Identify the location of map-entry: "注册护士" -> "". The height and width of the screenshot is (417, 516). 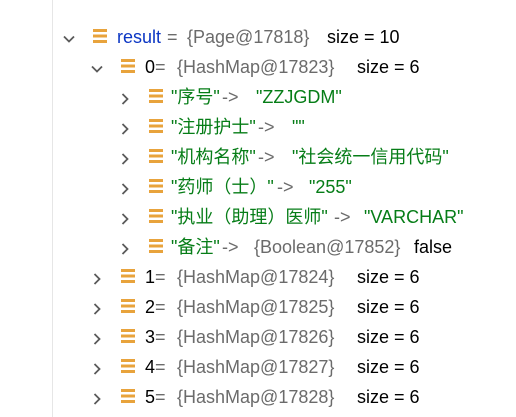
(258, 127).